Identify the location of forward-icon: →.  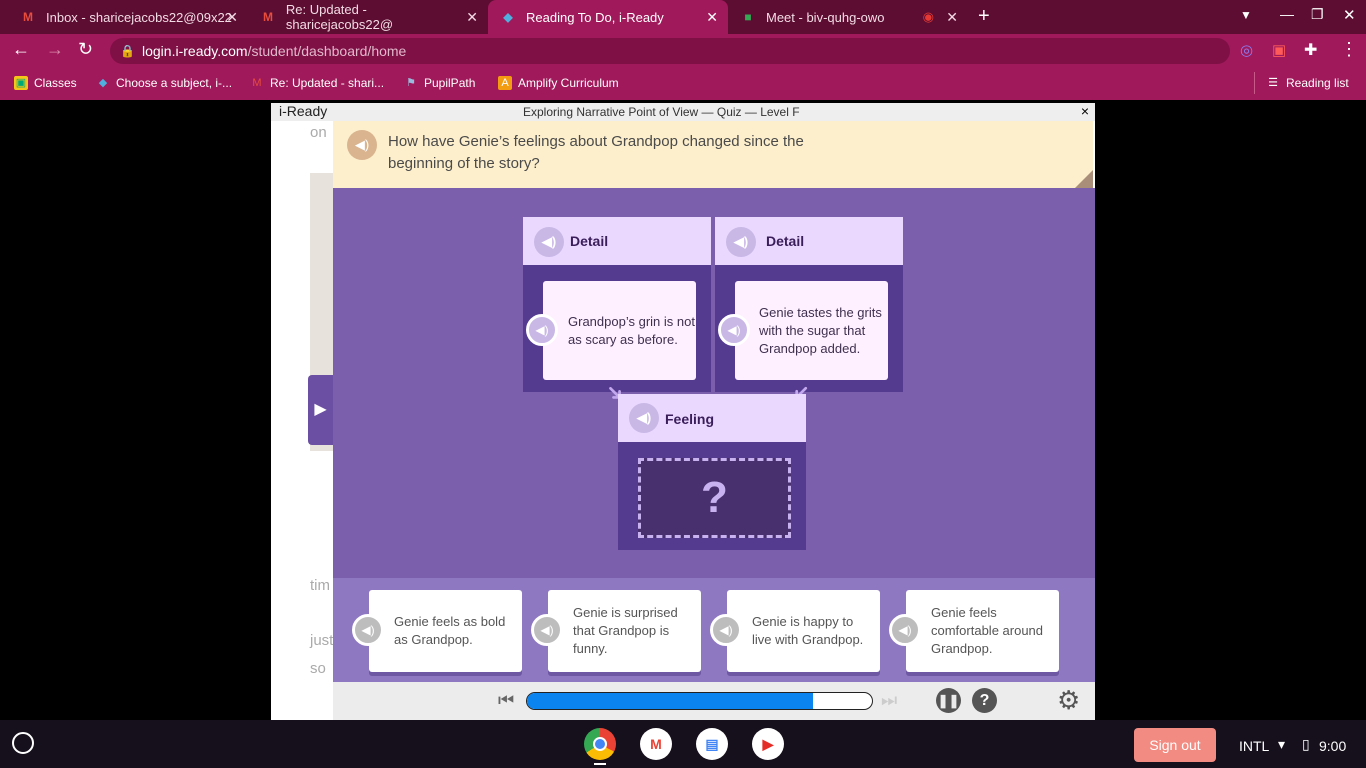
(55, 49).